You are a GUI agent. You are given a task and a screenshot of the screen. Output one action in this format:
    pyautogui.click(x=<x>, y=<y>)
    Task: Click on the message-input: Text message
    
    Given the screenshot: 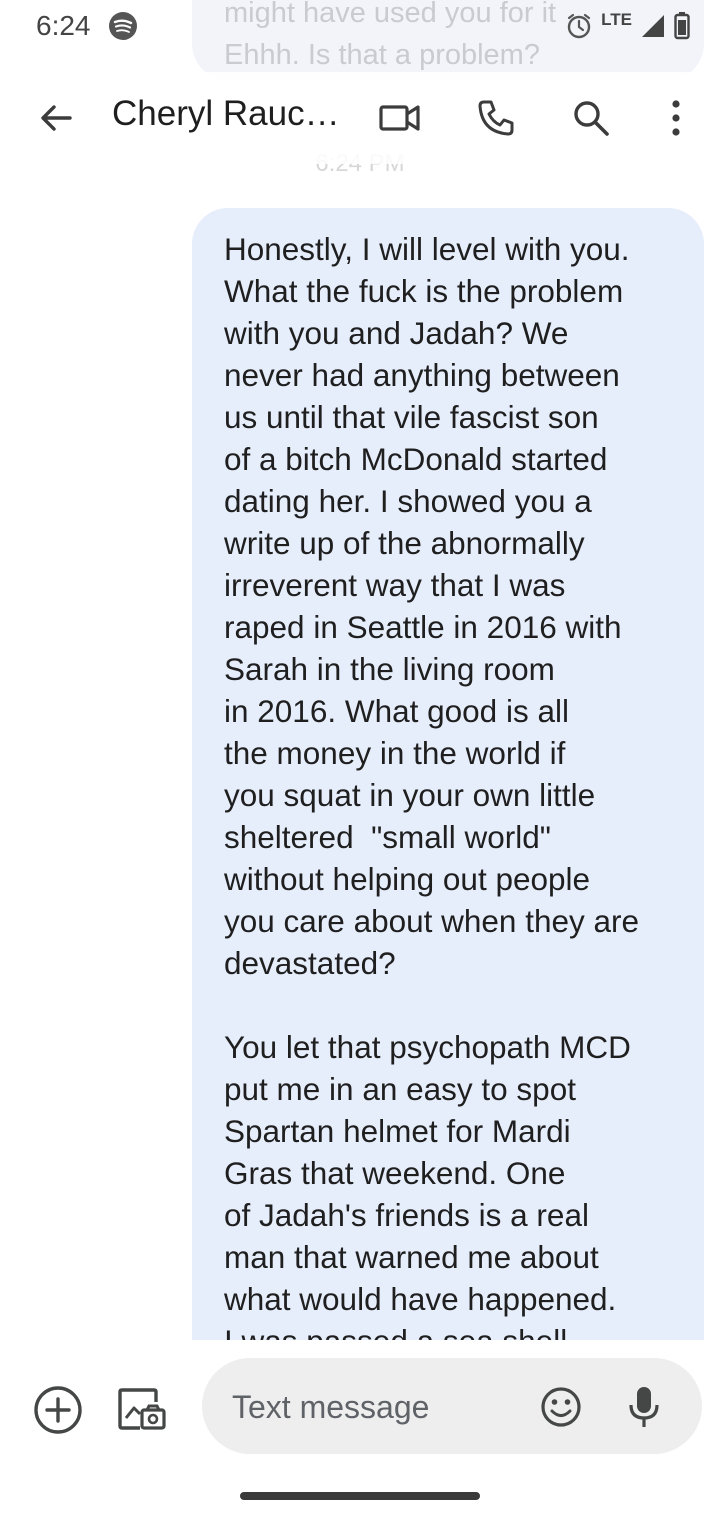 What is the action you would take?
    pyautogui.click(x=452, y=1406)
    